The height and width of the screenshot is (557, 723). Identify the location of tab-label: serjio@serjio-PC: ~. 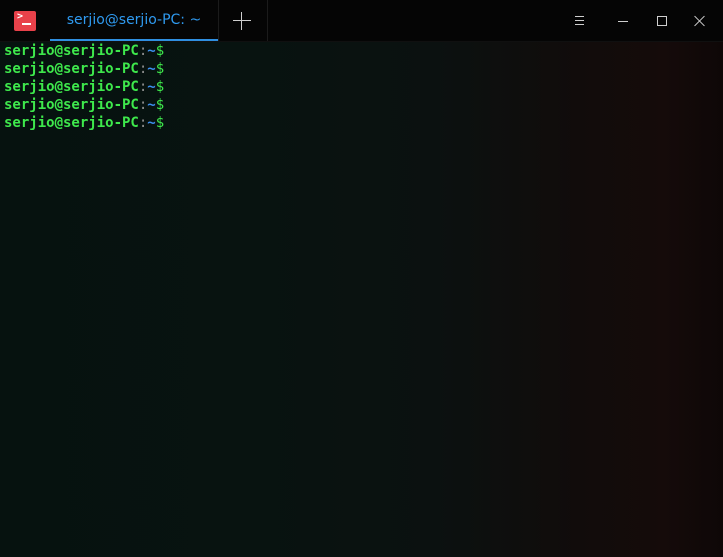
(134, 20).